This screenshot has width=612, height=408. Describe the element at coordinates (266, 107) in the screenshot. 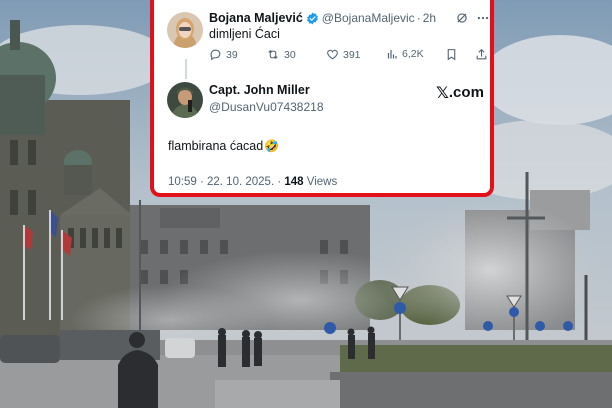

I see `tweet2-handle: @DusanVu07438218` at that location.